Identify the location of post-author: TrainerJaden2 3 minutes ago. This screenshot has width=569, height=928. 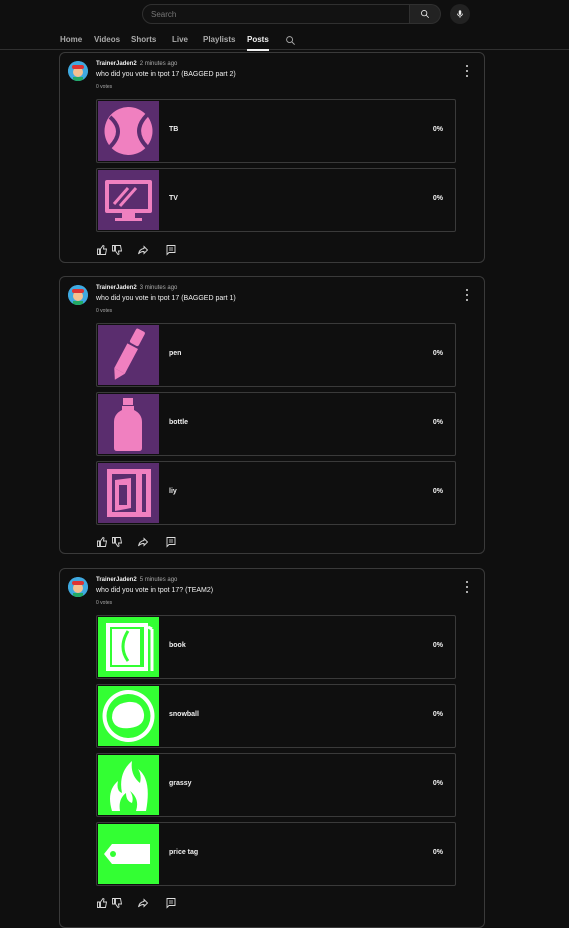
(136, 288).